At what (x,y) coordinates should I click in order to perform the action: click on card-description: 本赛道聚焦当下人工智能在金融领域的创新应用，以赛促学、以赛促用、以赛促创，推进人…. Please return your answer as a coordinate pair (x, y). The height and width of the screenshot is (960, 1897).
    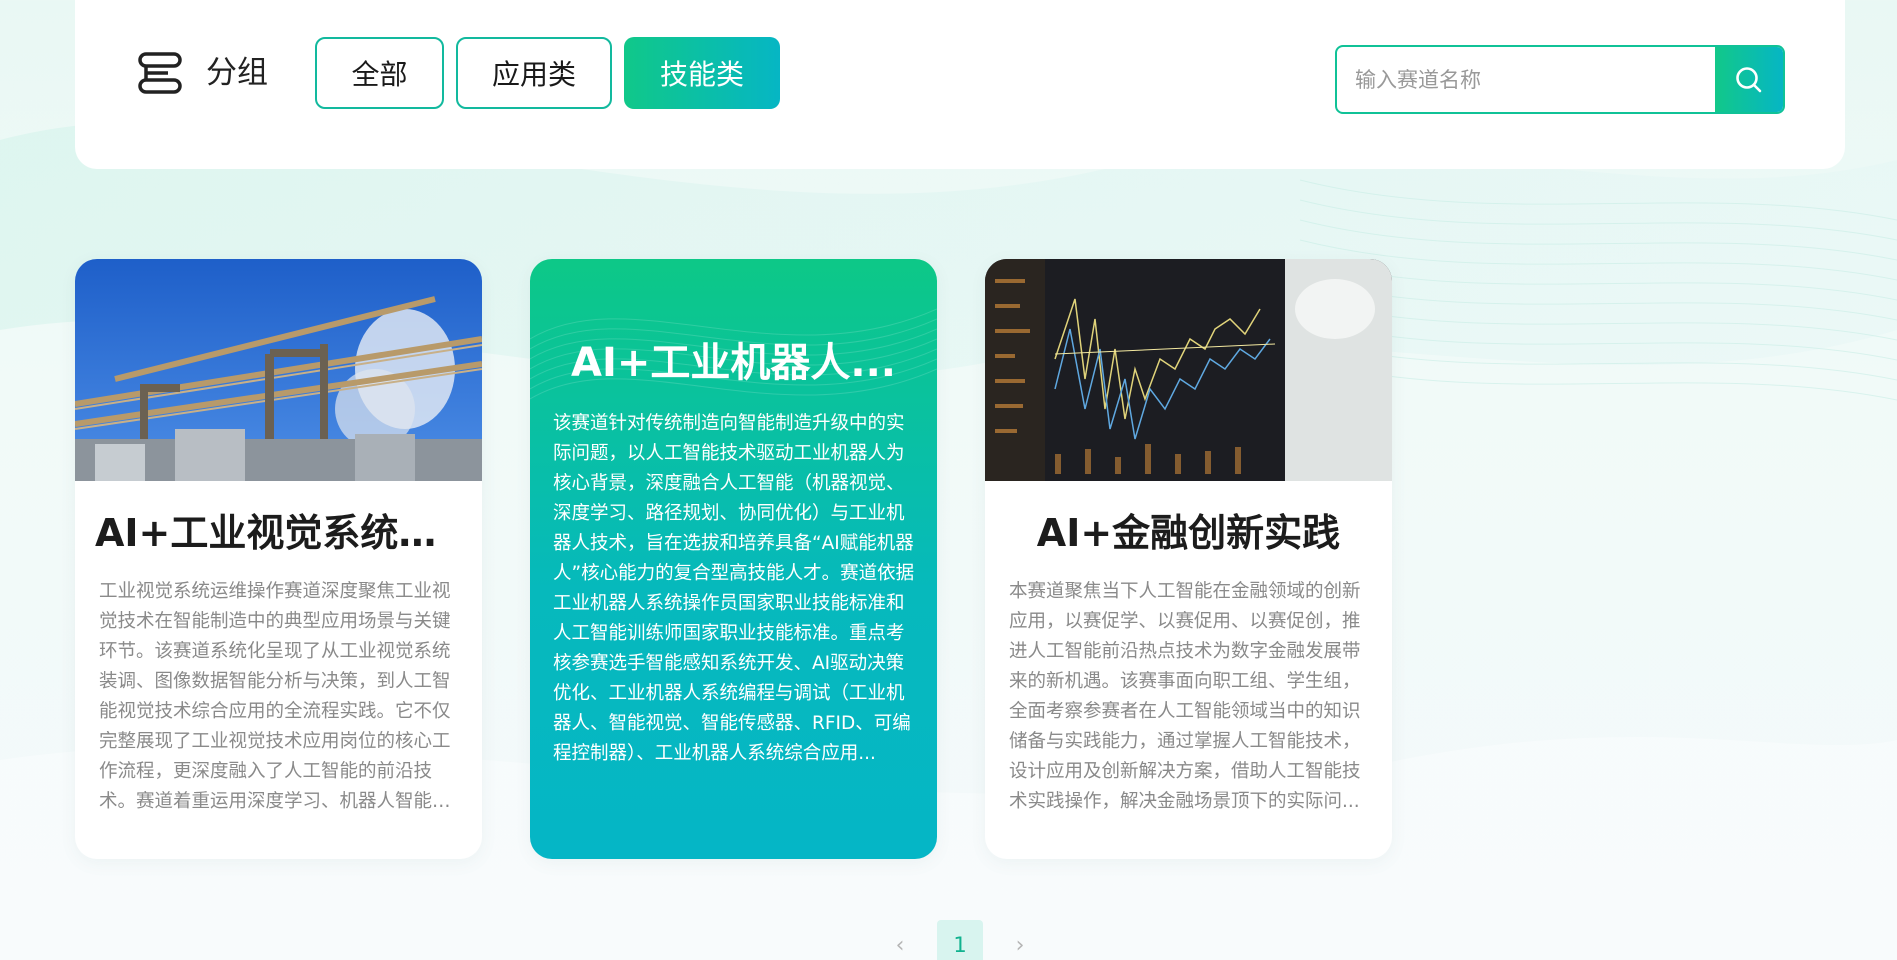
    Looking at the image, I should click on (1185, 696).